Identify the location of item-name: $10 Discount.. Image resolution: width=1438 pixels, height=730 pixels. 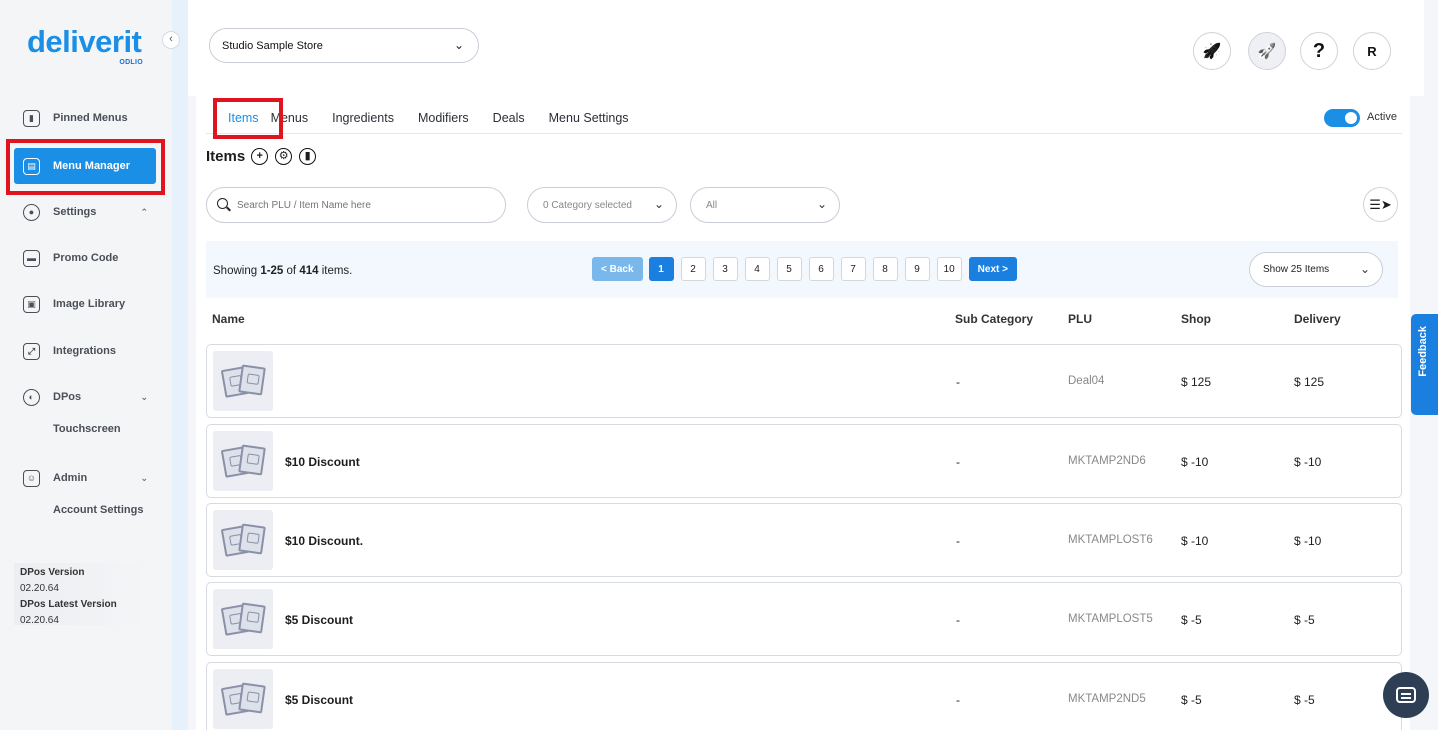
(324, 541).